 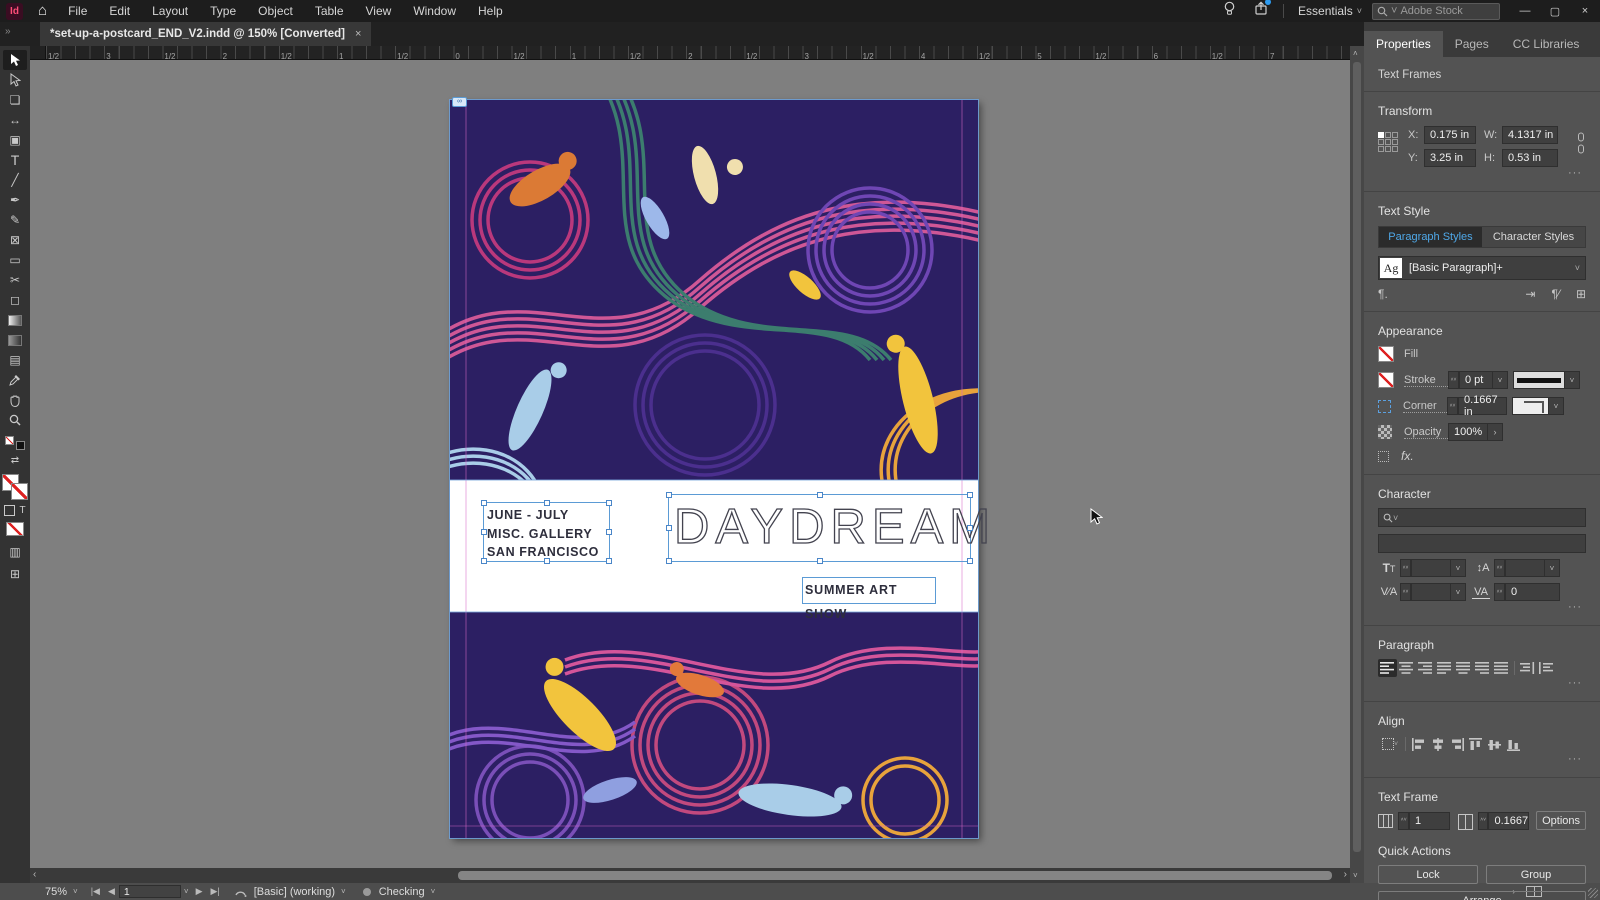 What do you see at coordinates (15, 80) in the screenshot?
I see `direct-selection-tool` at bounding box center [15, 80].